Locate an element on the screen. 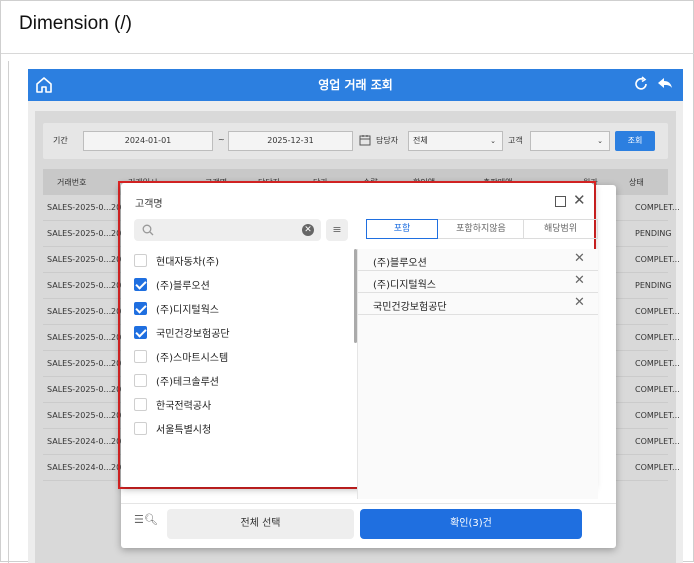 This screenshot has height=563, width=694. column-header: 상태 is located at coordinates (636, 182).